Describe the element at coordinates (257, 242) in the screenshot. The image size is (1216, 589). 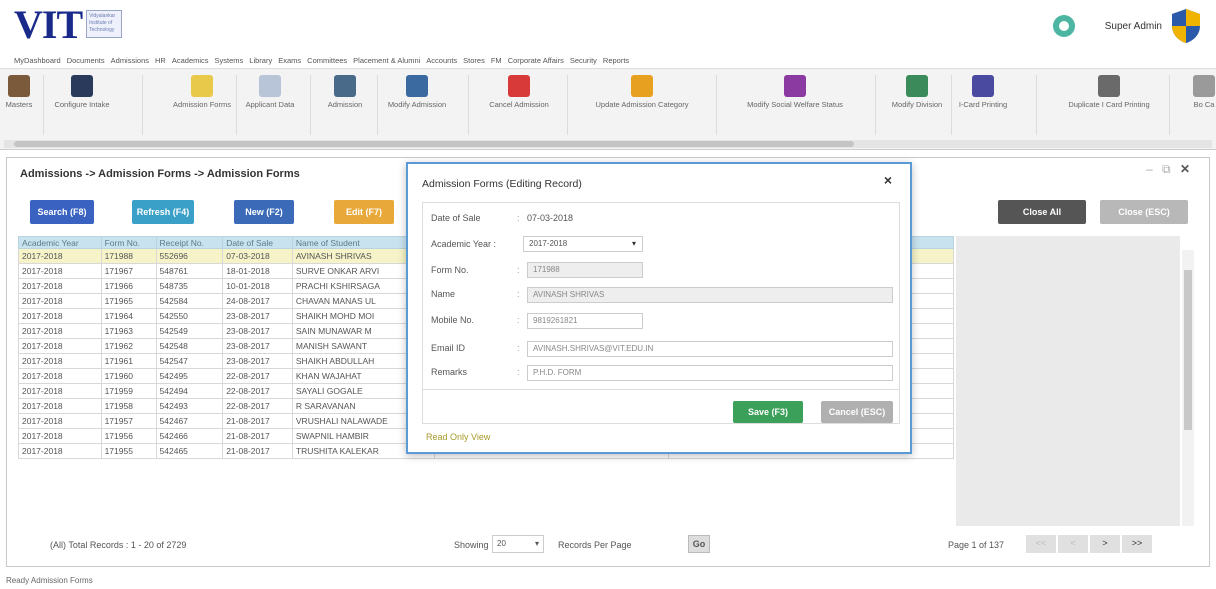
I see `column-header: Date of Sale` at that location.